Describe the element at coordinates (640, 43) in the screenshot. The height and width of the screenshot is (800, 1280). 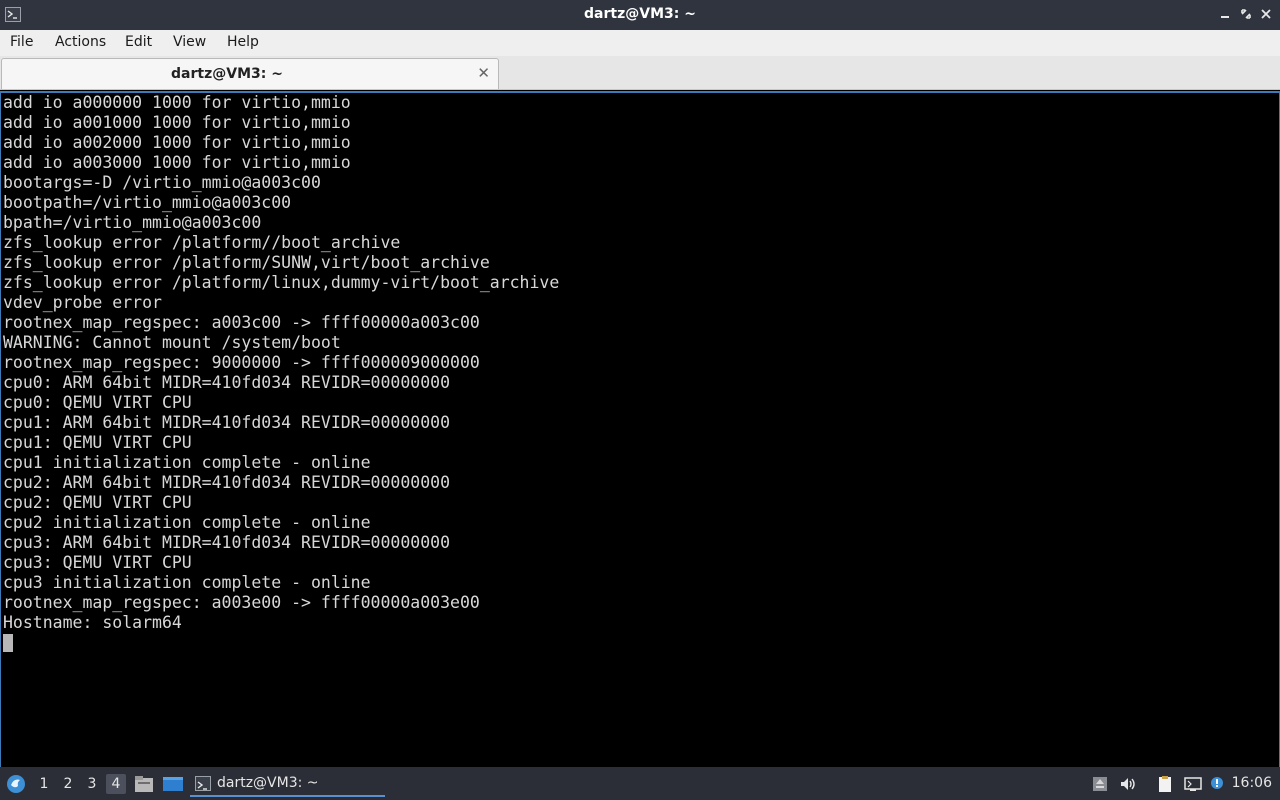
I see `menu-bar: File Actions Edit View Help` at that location.